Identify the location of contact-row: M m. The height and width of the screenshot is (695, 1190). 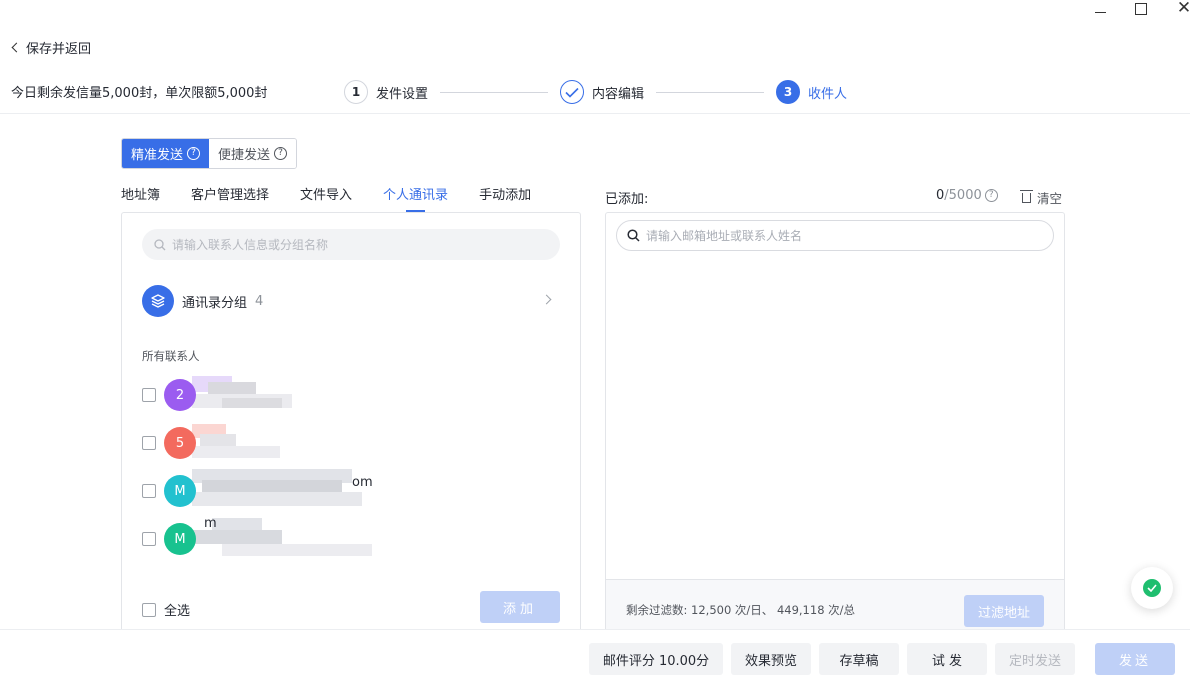
(342, 536).